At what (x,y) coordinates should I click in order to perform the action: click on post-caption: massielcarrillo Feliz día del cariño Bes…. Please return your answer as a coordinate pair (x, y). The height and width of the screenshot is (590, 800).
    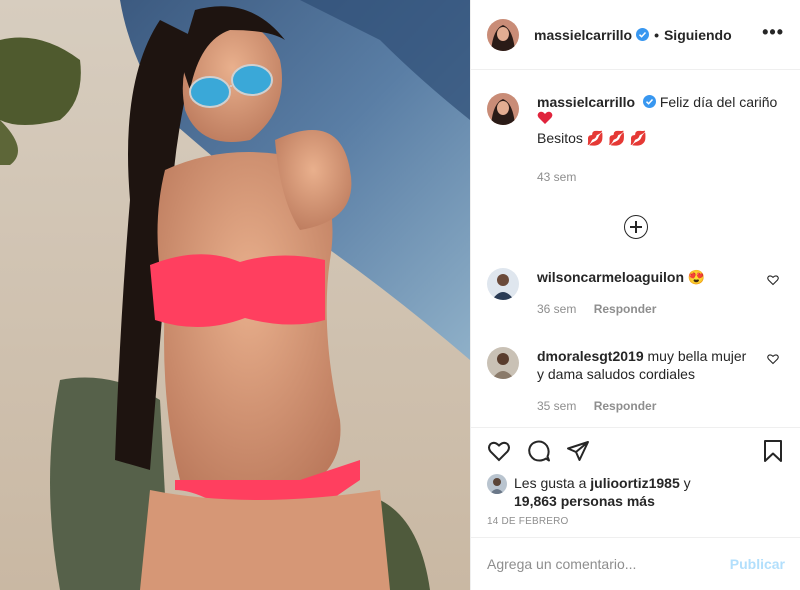
    Looking at the image, I should click on (636, 139).